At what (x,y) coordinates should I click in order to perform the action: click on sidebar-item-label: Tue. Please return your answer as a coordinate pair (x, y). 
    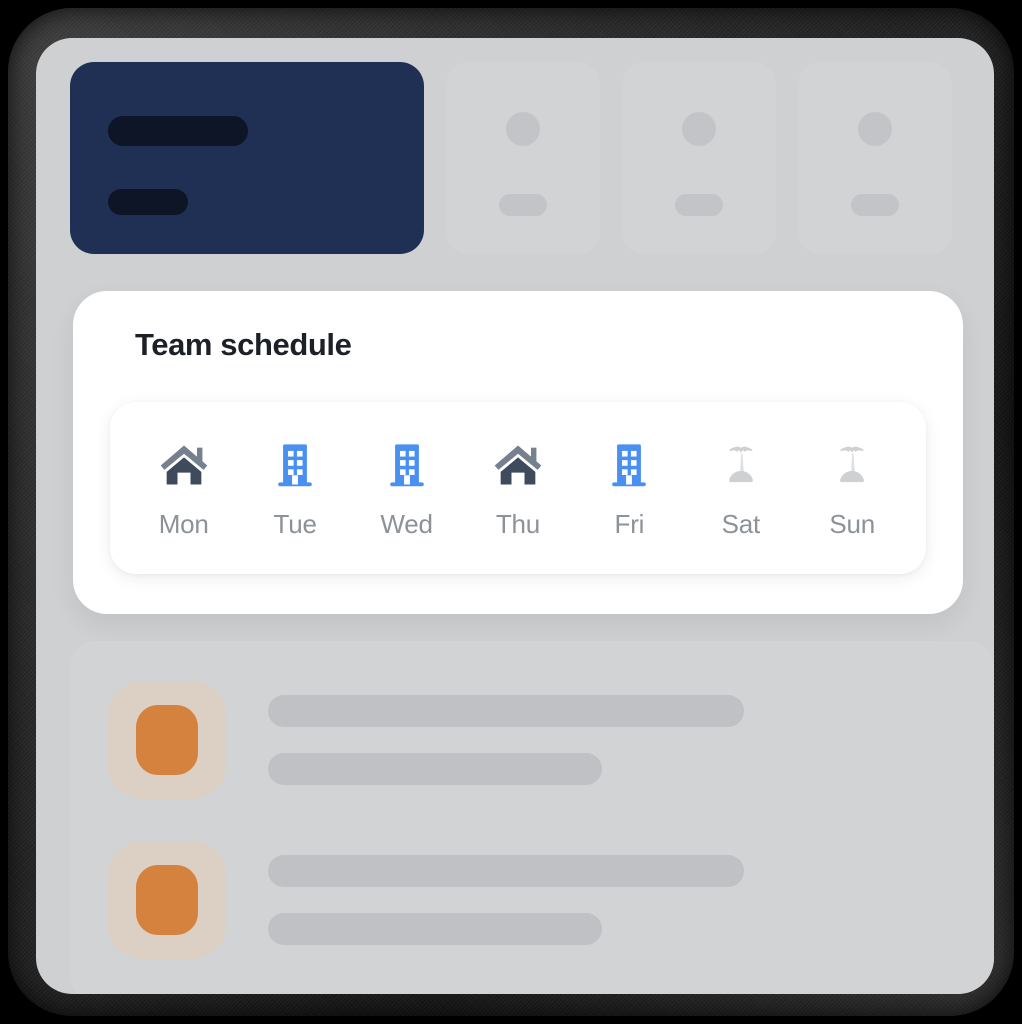
    Looking at the image, I should click on (295, 523).